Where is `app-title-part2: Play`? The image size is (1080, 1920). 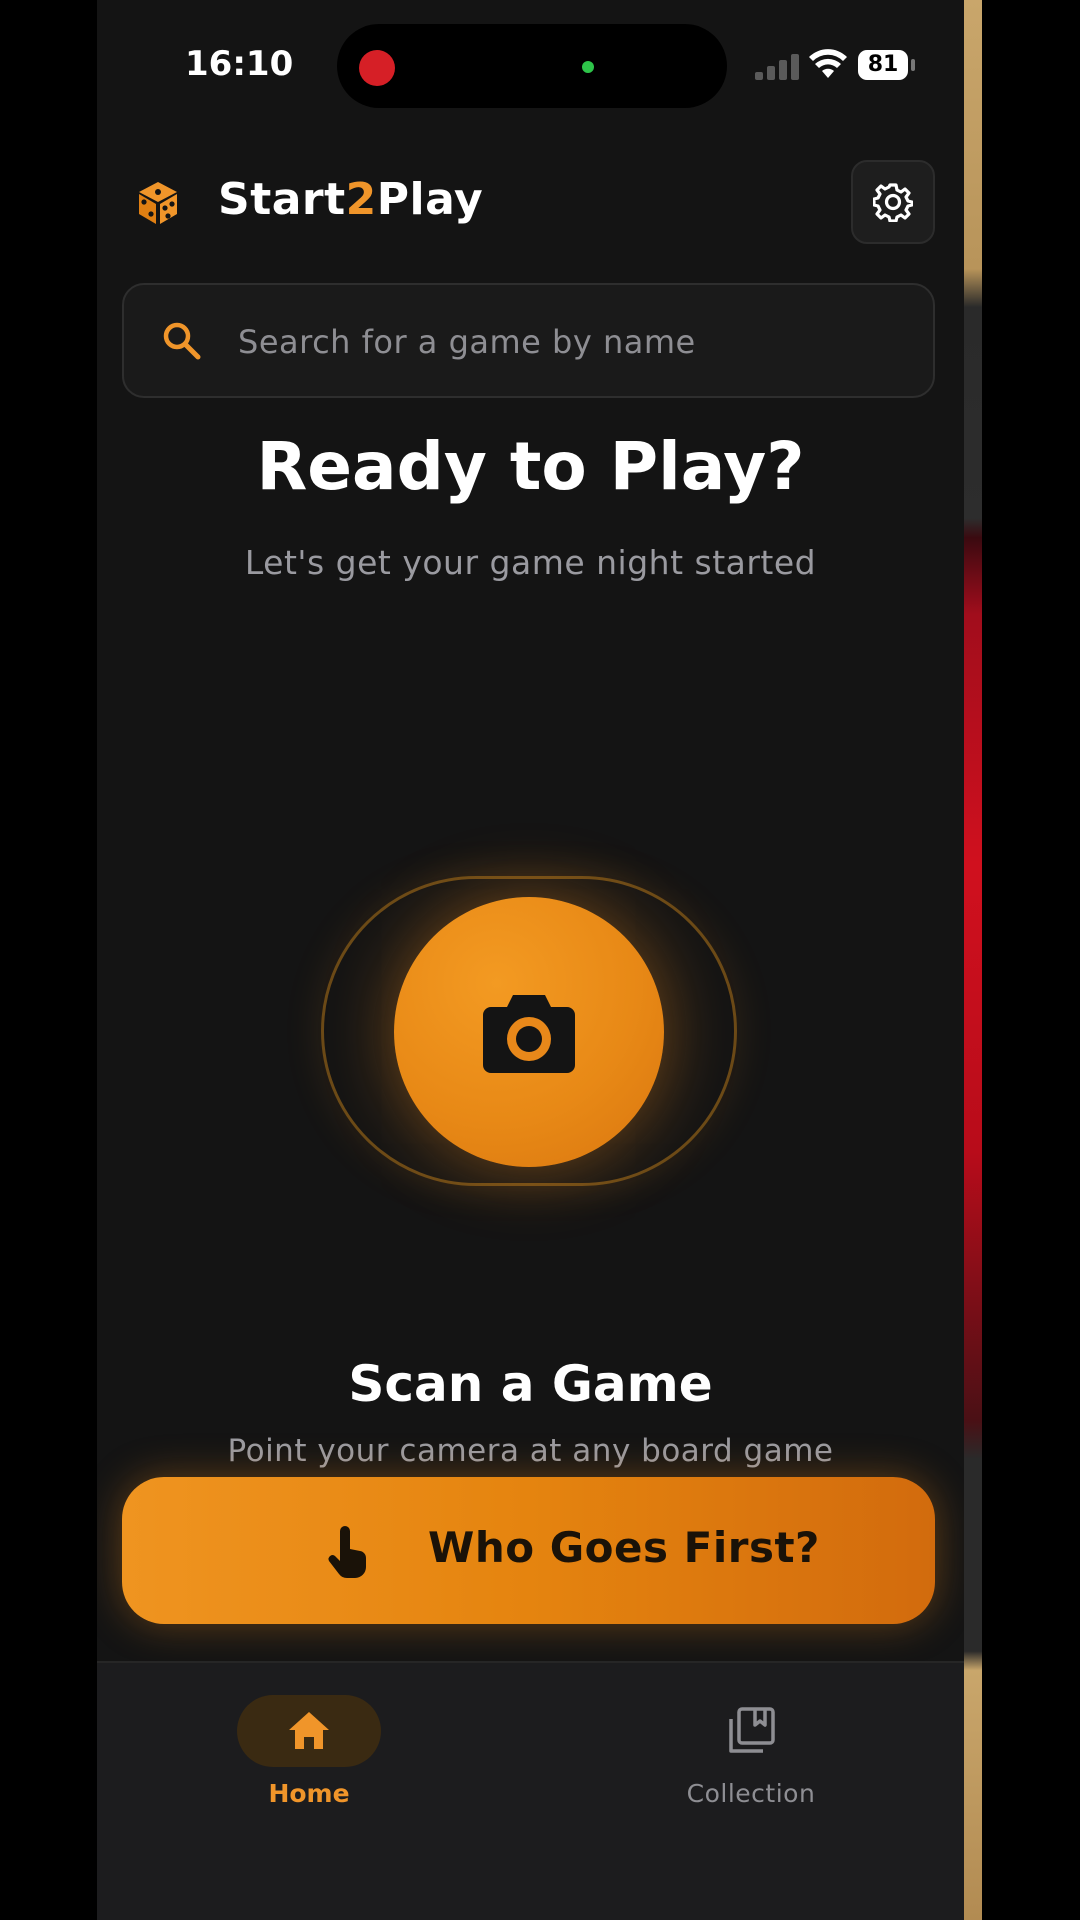
app-title-part2: Play is located at coordinates (430, 199).